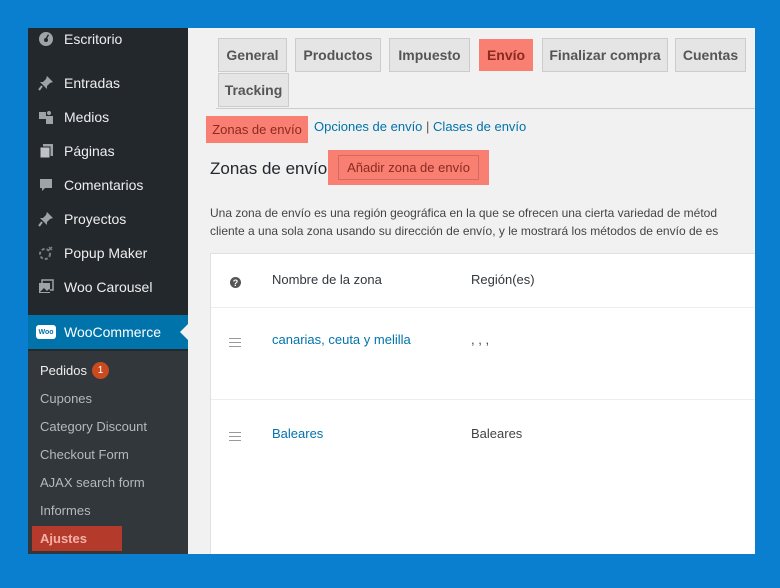 This screenshot has height=588, width=780. I want to click on woo-icon-label: Woo, so click(46, 332).